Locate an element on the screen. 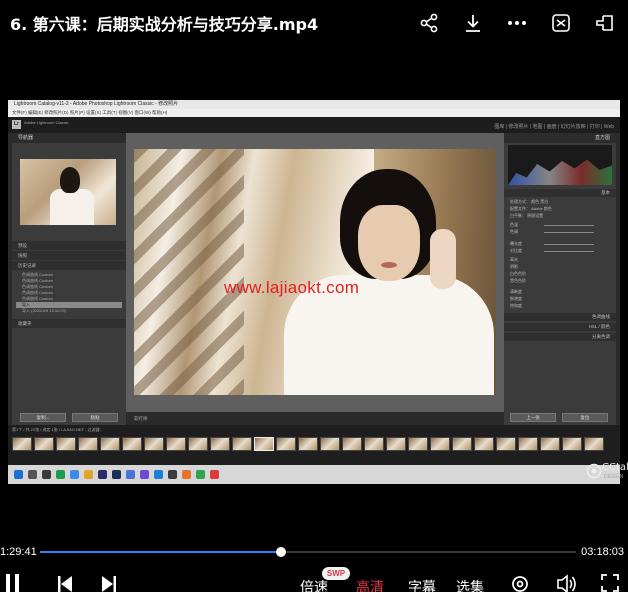 Image resolution: width=628 pixels, height=592 pixels. histogram is located at coordinates (560, 165).